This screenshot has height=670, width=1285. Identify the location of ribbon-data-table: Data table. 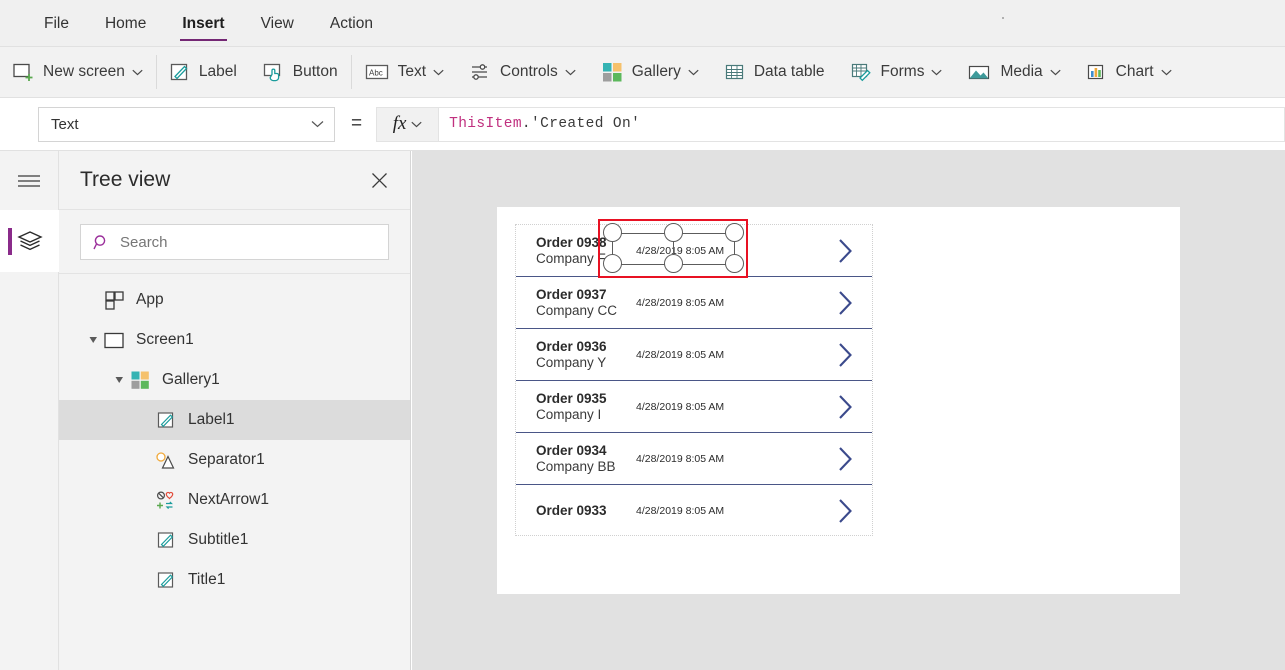
(775, 72).